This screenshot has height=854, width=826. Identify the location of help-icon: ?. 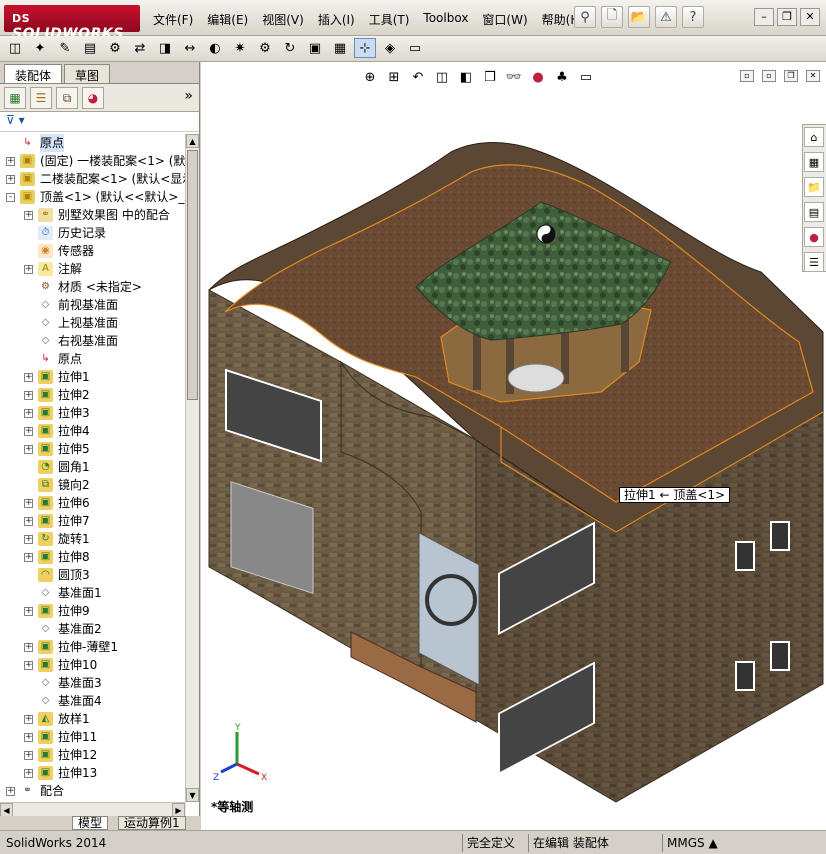
(693, 17).